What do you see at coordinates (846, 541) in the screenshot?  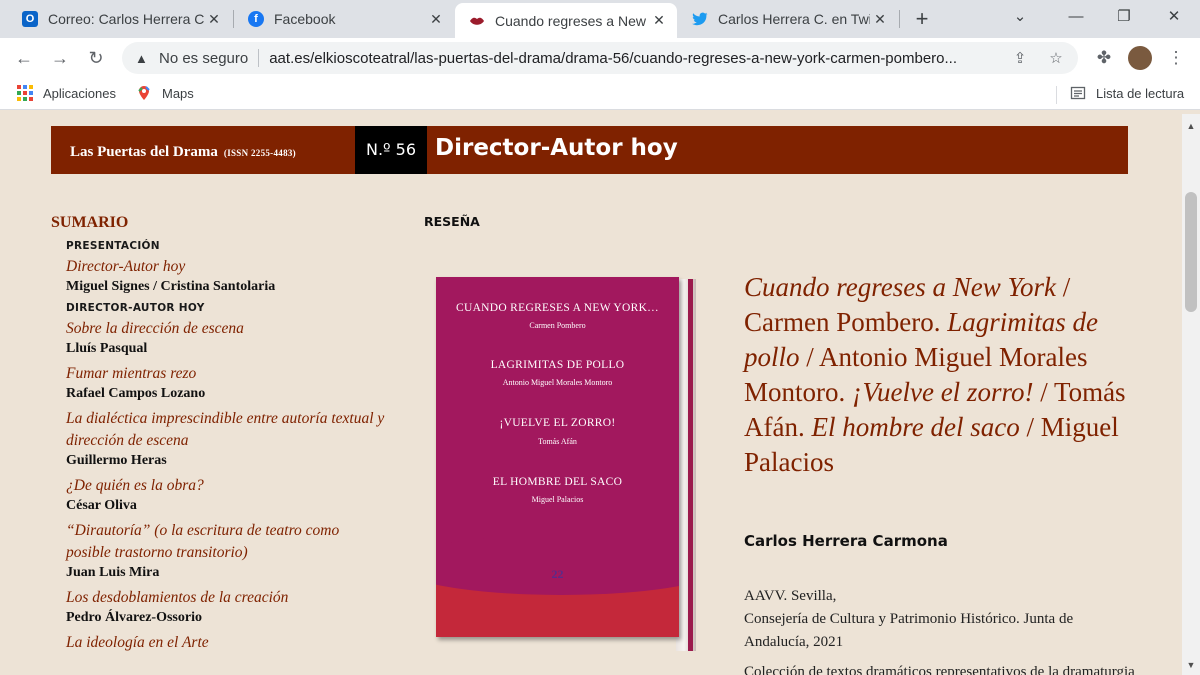 I see `reviewer-name: Carlos Herrera Carmona` at bounding box center [846, 541].